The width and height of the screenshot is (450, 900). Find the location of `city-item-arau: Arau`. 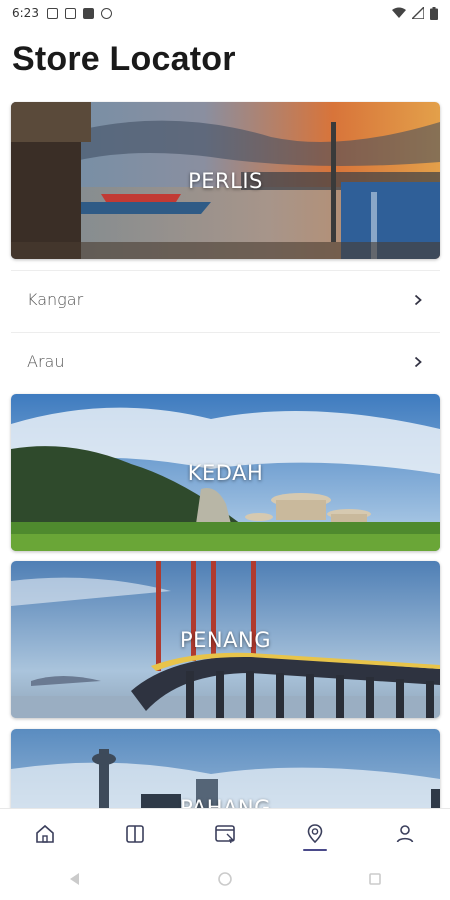

city-item-arau: Arau is located at coordinates (225, 361).